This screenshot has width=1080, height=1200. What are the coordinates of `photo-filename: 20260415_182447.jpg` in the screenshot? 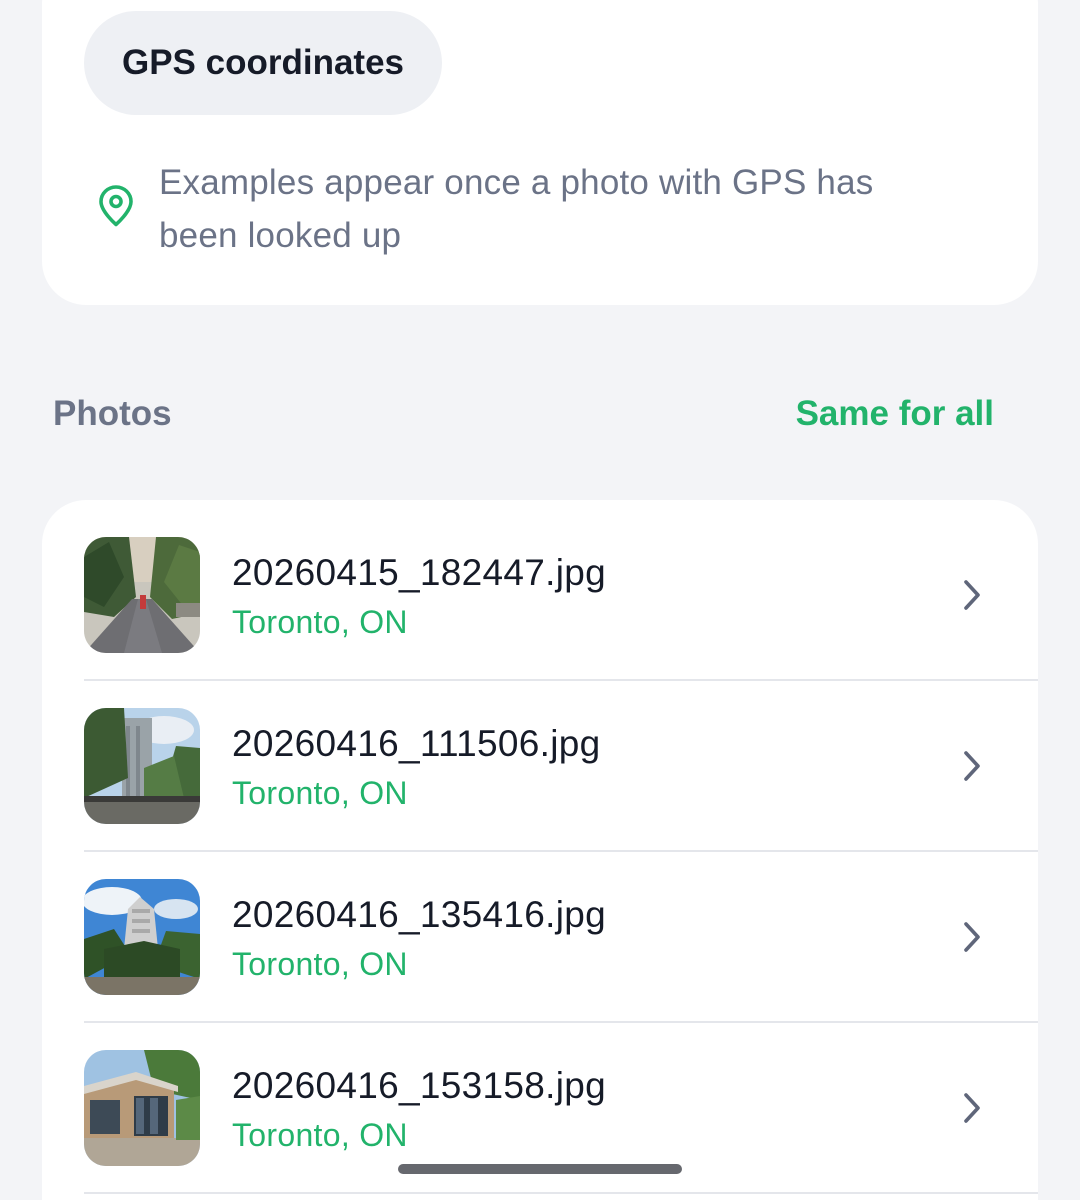 It's located at (419, 572).